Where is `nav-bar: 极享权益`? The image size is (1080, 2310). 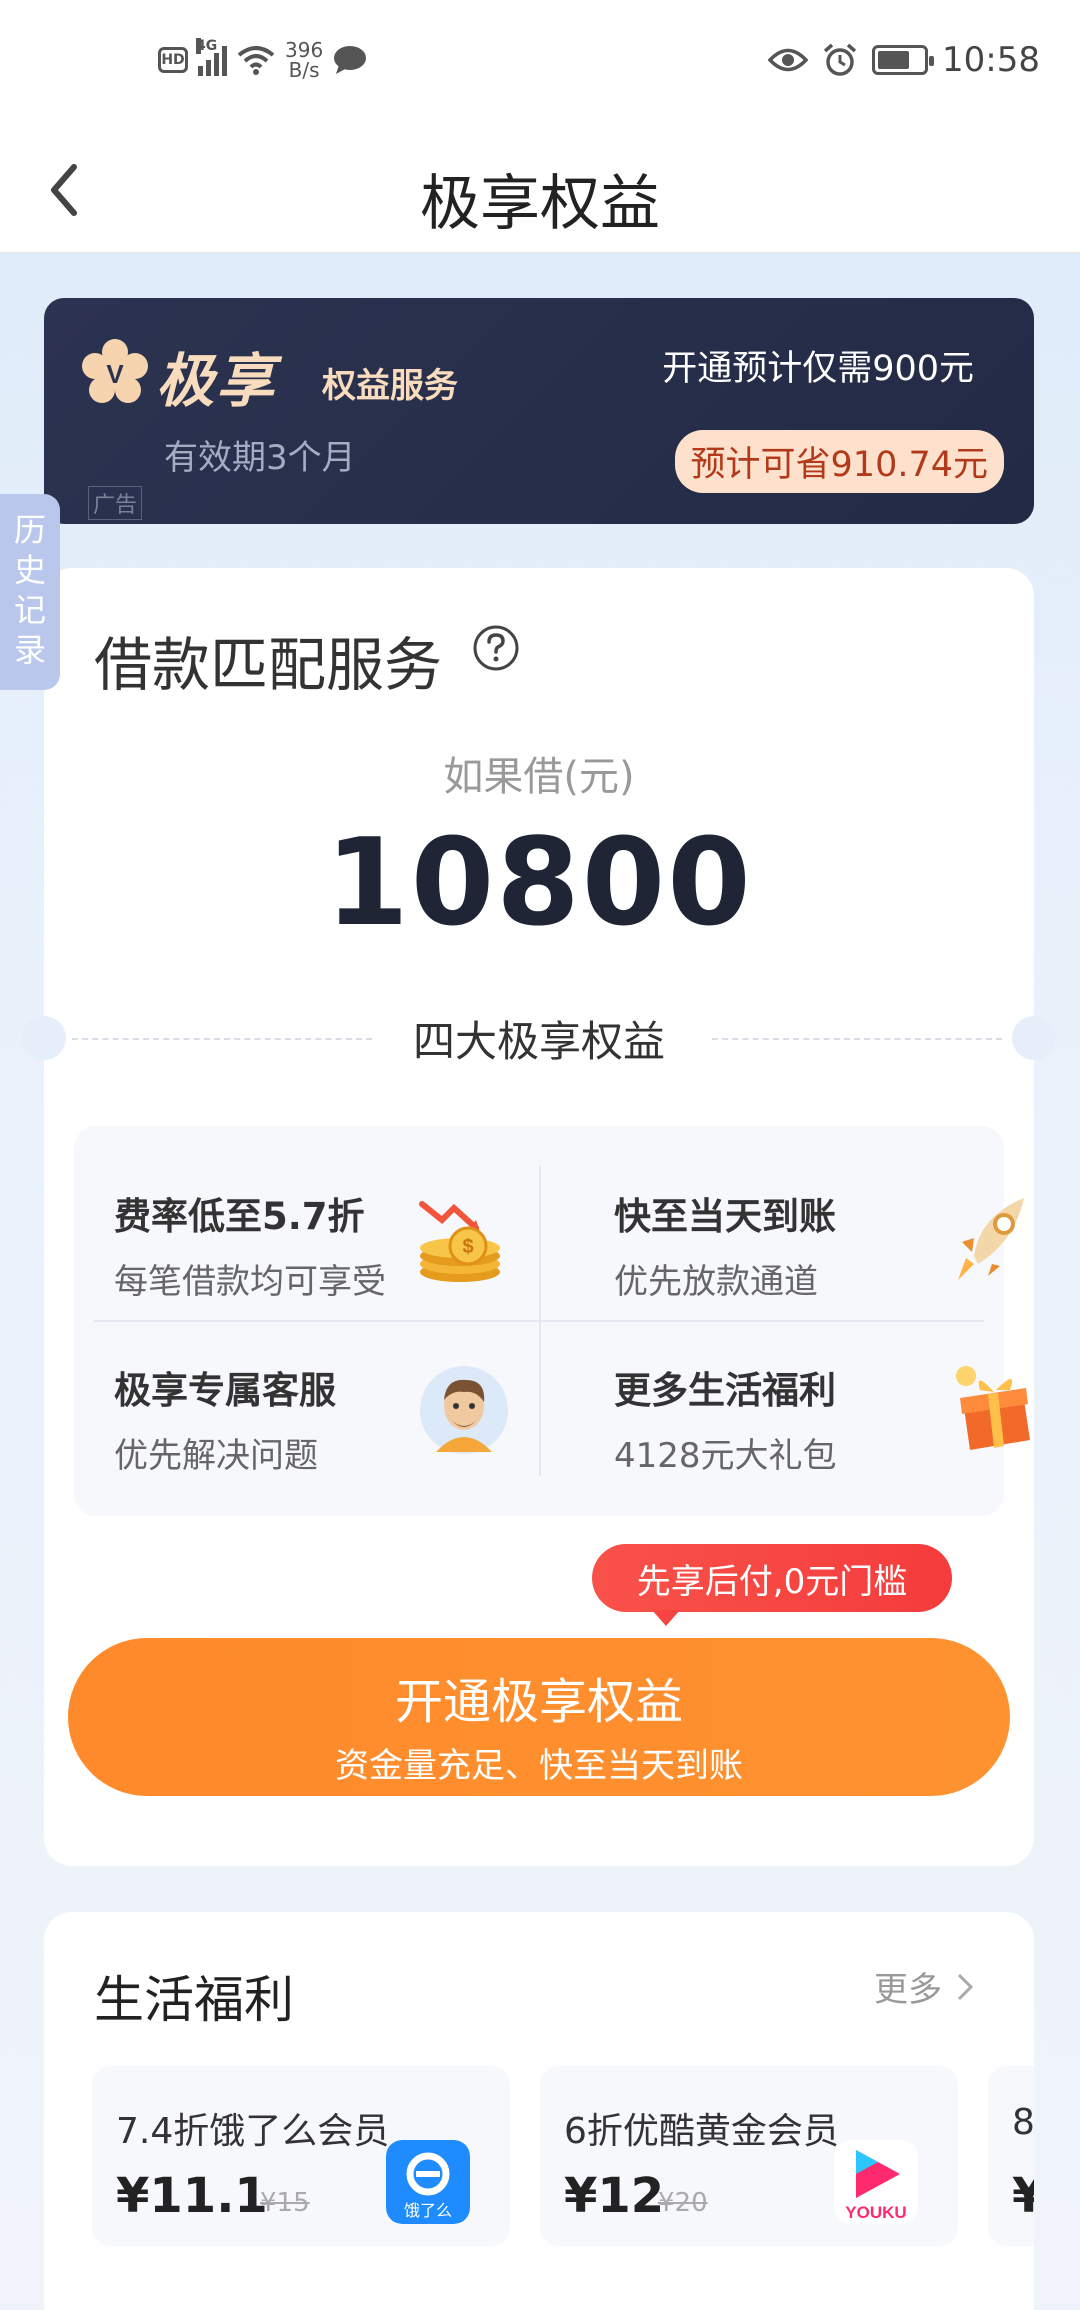 nav-bar: 极享权益 is located at coordinates (540, 189).